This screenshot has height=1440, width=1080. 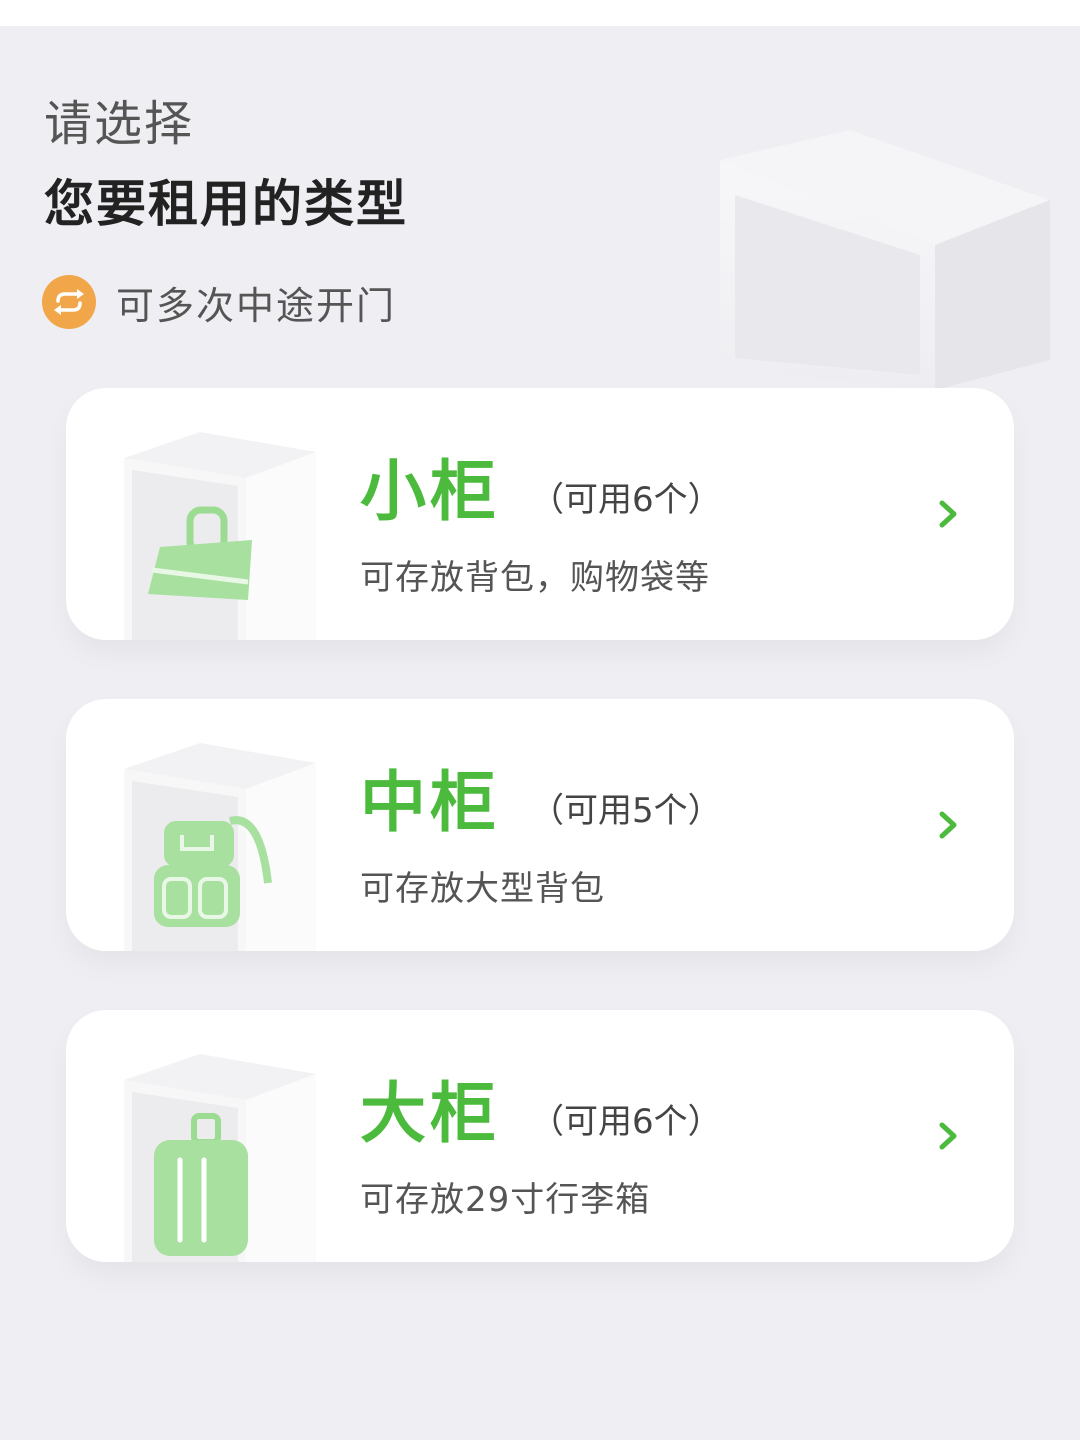 I want to click on refresh-icon, so click(x=69, y=302).